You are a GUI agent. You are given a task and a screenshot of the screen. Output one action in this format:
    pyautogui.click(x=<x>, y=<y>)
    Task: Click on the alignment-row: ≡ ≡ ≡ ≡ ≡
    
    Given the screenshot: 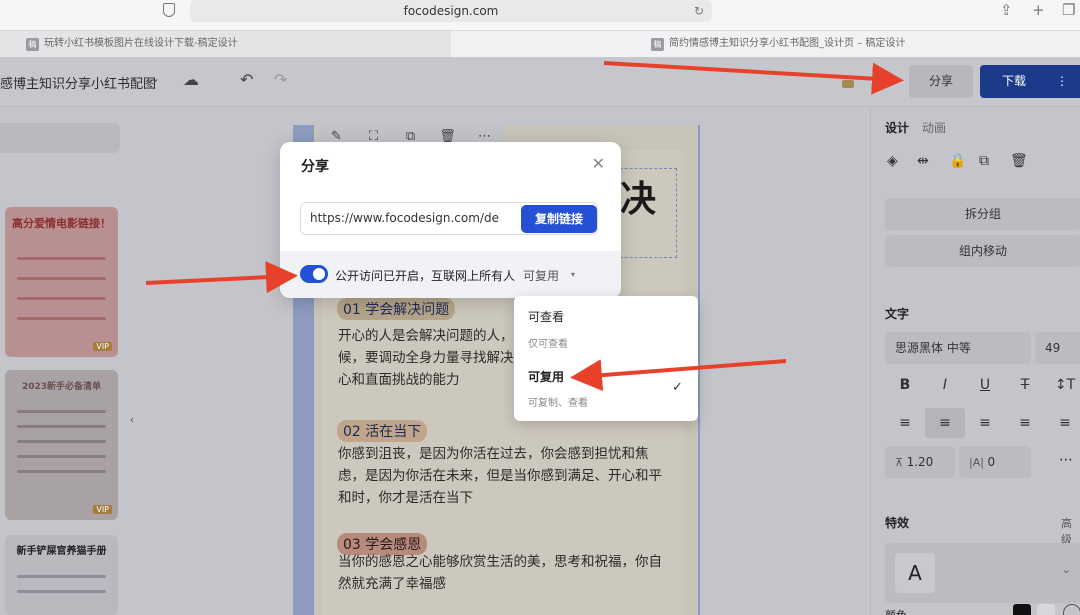 What is the action you would take?
    pyautogui.click(x=982, y=423)
    